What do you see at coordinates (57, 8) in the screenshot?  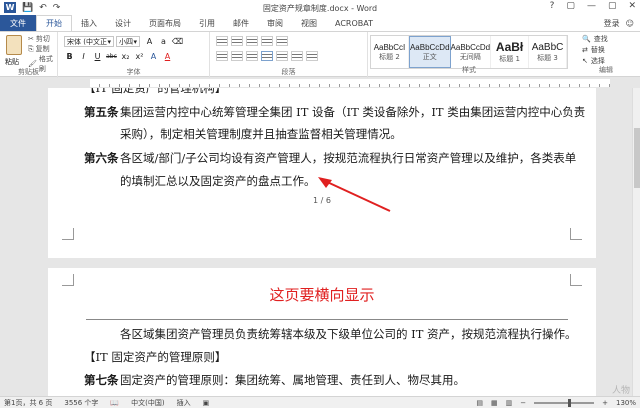 I see `redo-icon: ↷` at bounding box center [57, 8].